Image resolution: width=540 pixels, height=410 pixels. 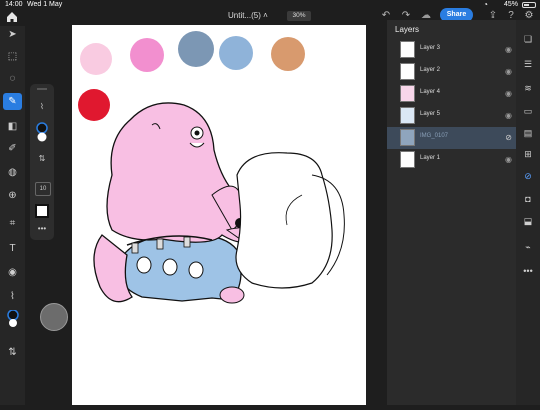 What do you see at coordinates (528, 64) in the screenshot?
I see `adjustments-icon: ☰` at bounding box center [528, 64].